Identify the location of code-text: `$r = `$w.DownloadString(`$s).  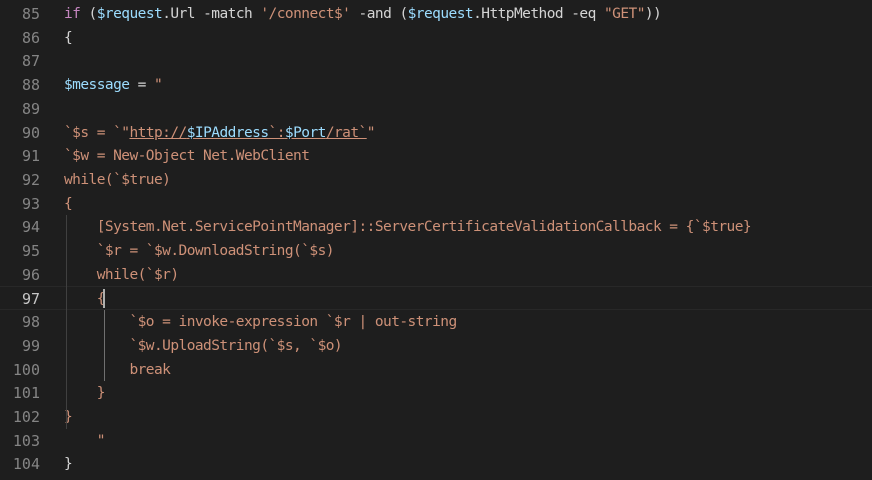
(199, 251).